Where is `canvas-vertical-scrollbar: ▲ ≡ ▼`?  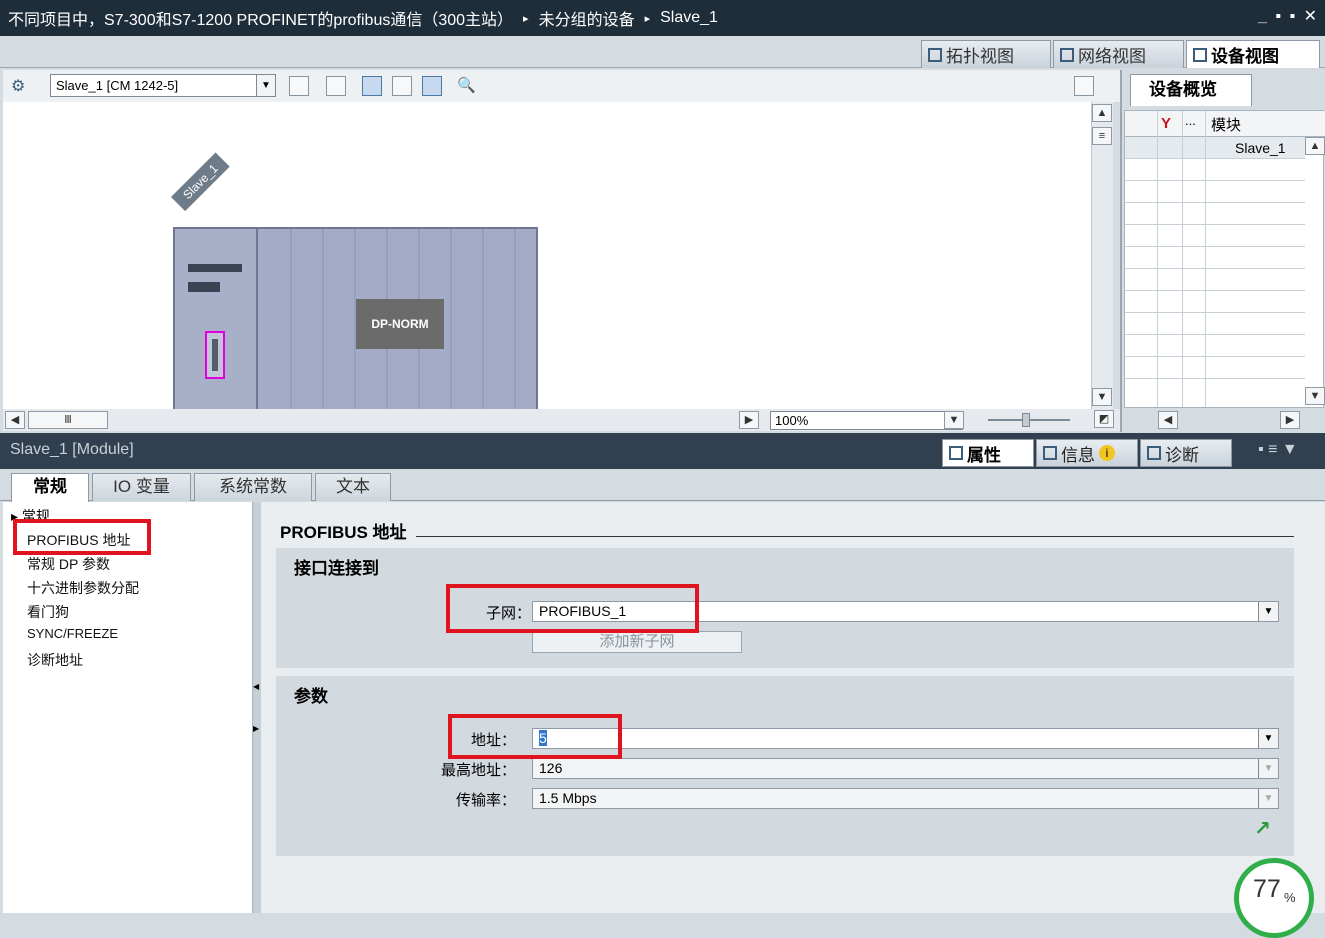
canvas-vertical-scrollbar: ▲ ≡ ▼ is located at coordinates (1102, 255).